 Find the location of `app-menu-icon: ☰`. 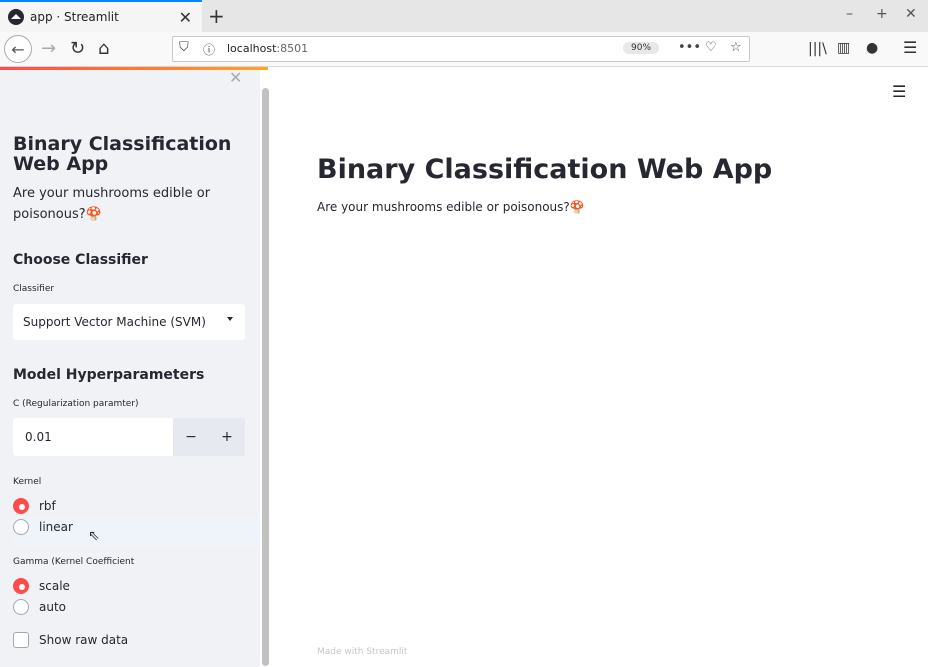

app-menu-icon: ☰ is located at coordinates (899, 91).